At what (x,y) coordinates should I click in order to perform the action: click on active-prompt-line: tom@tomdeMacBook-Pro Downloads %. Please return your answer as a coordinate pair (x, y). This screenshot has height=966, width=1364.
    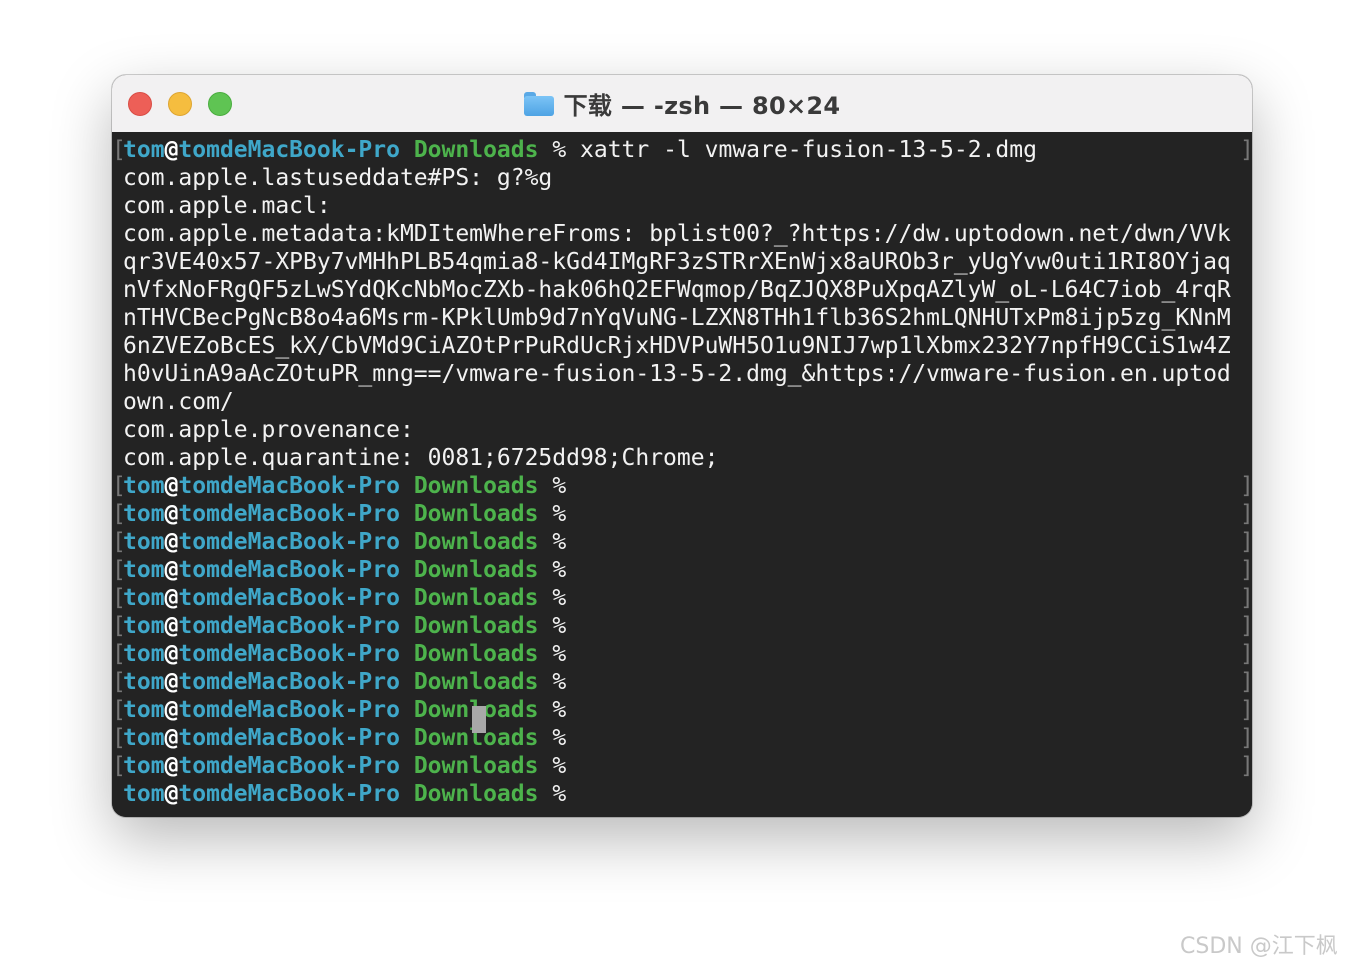
    Looking at the image, I should click on (344, 794).